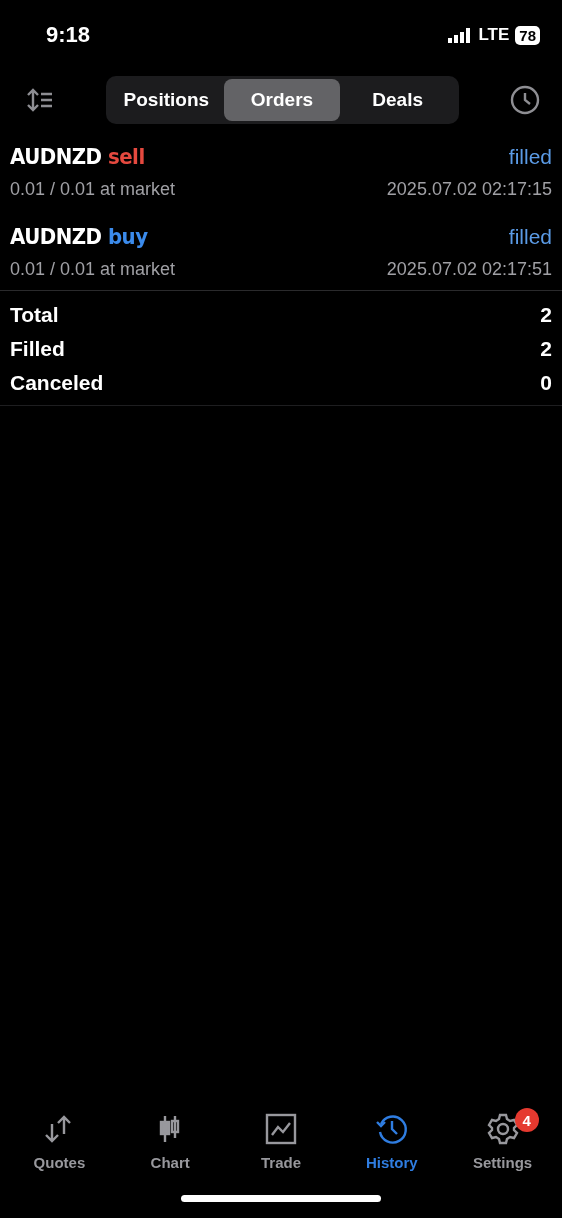 This screenshot has height=1218, width=562. What do you see at coordinates (526, 1120) in the screenshot?
I see `notification-badge: 4` at bounding box center [526, 1120].